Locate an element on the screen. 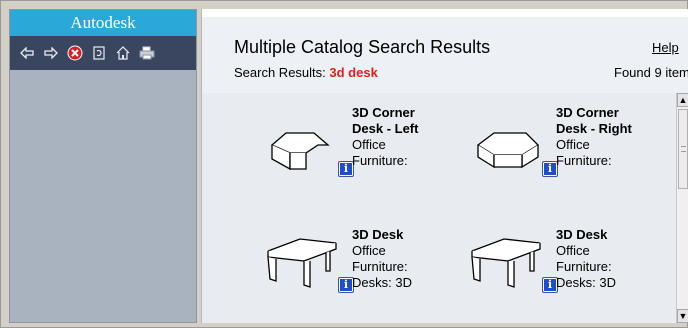 This screenshot has width=688, height=328. result-name: 3D Corner Desk - Left is located at coordinates (385, 120).